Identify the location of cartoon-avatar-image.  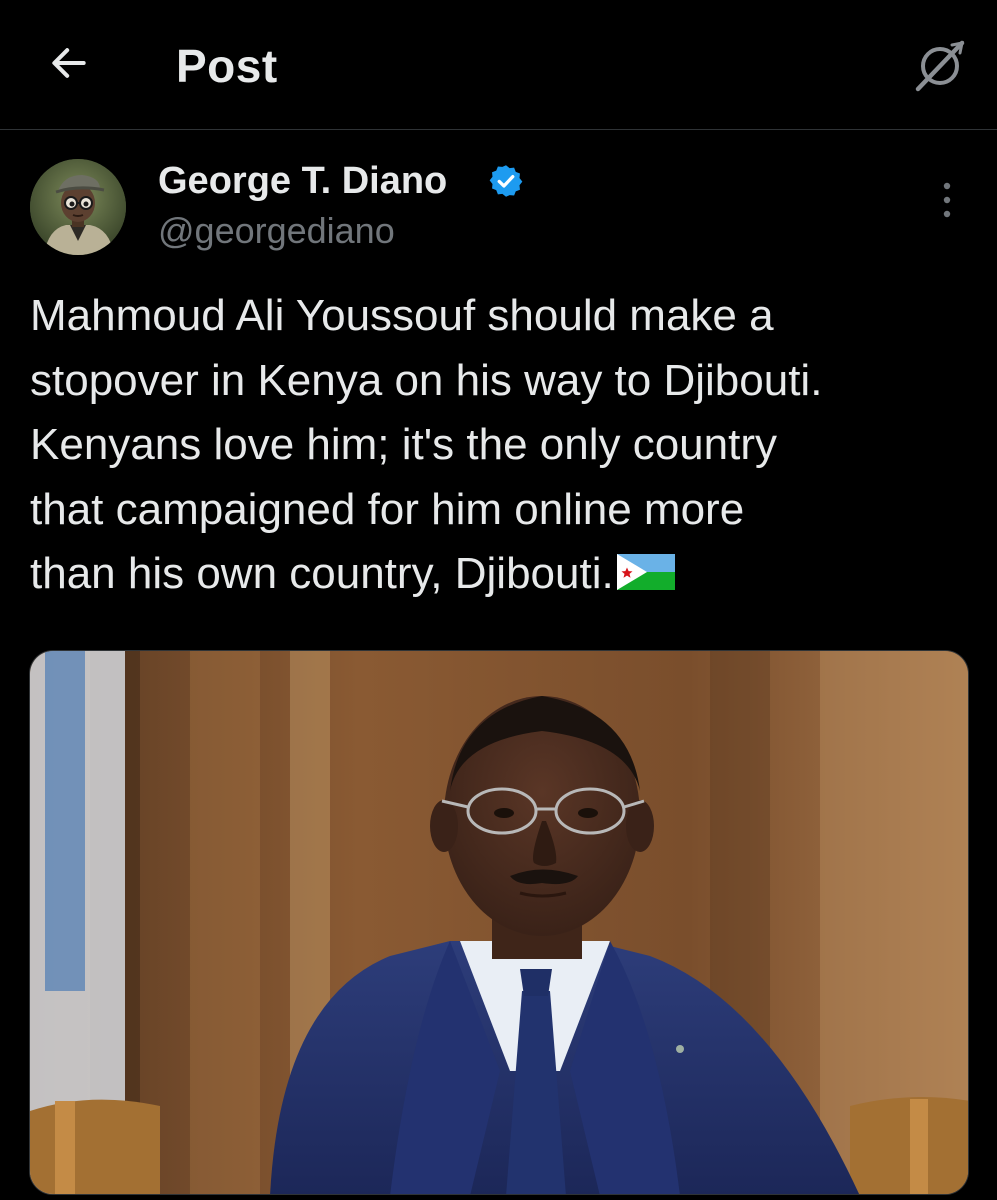
(78, 207).